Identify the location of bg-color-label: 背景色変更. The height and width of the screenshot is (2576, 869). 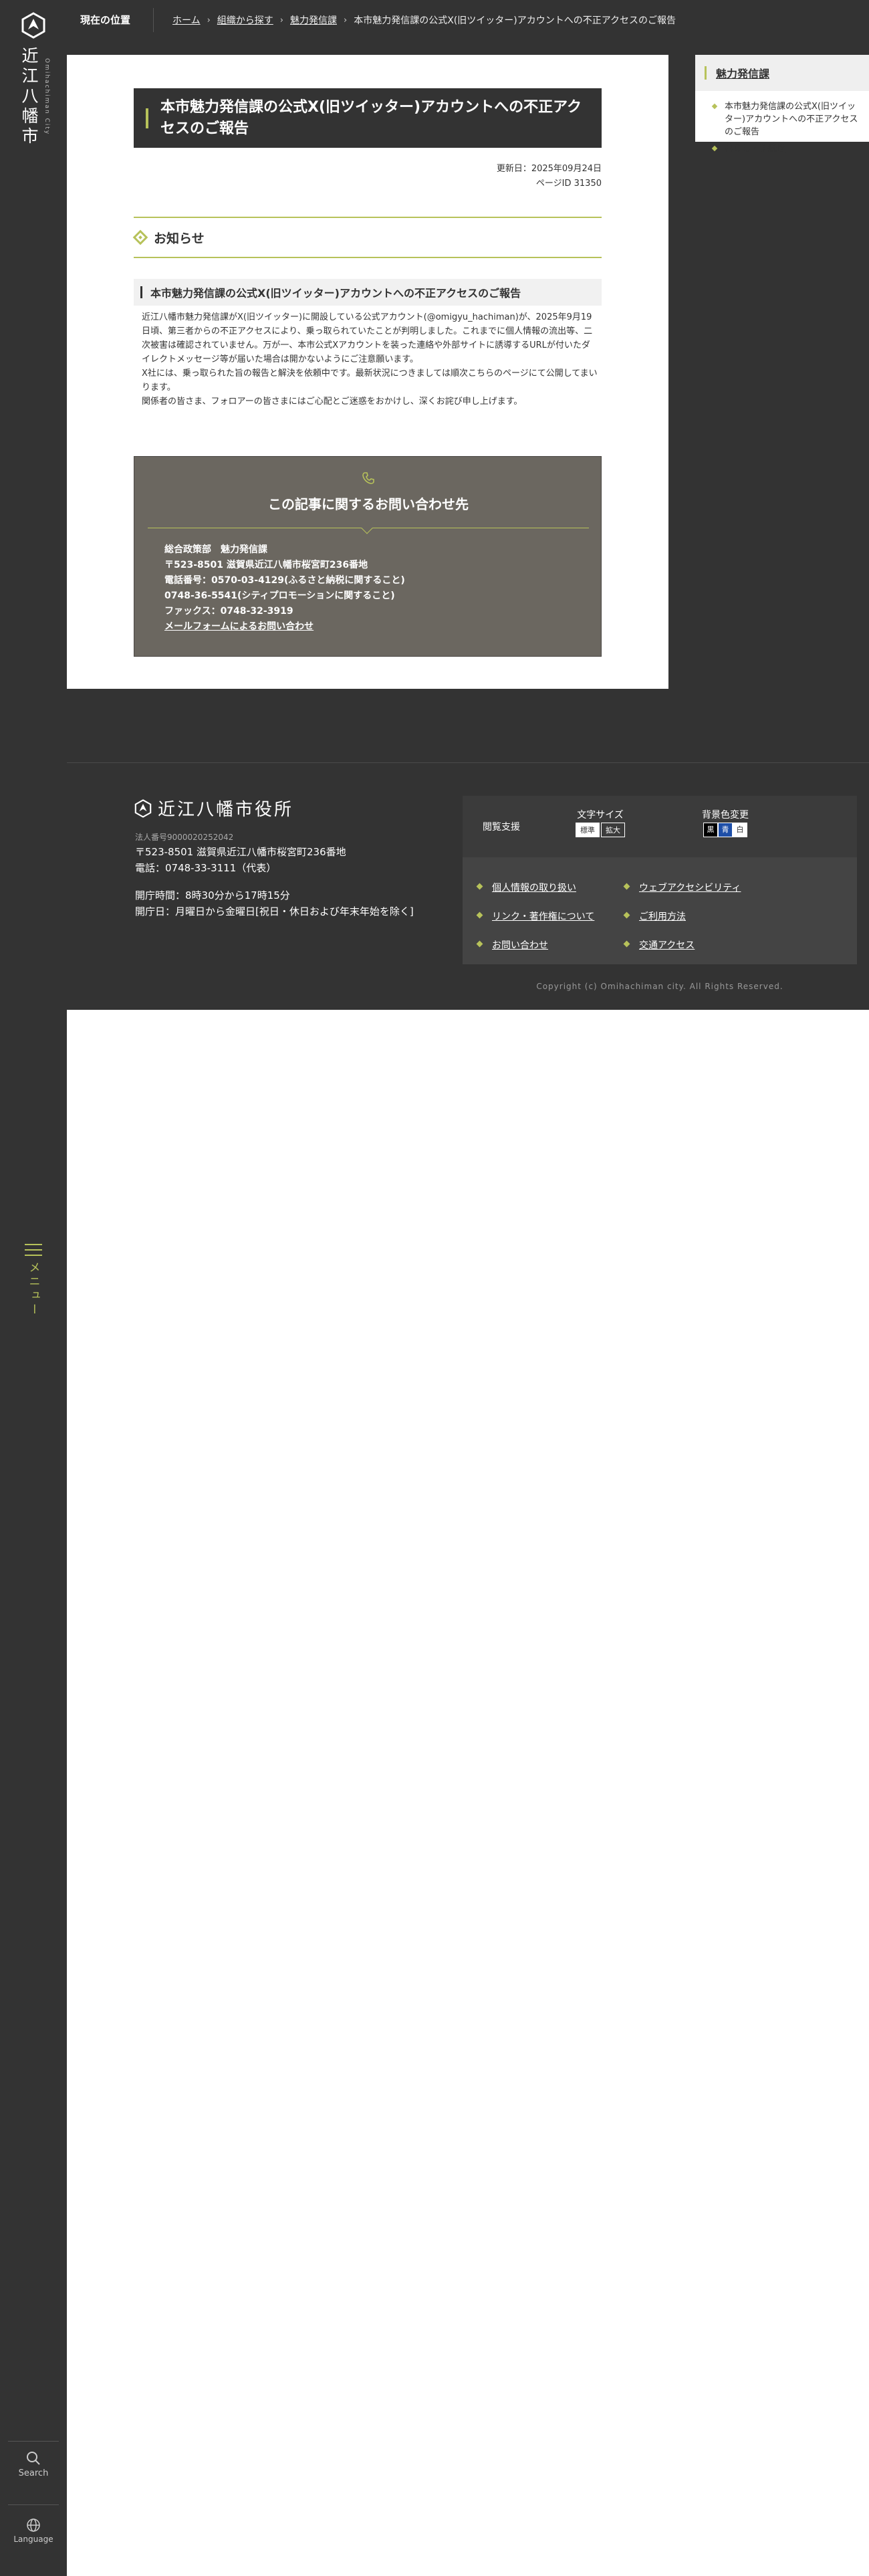
(725, 815).